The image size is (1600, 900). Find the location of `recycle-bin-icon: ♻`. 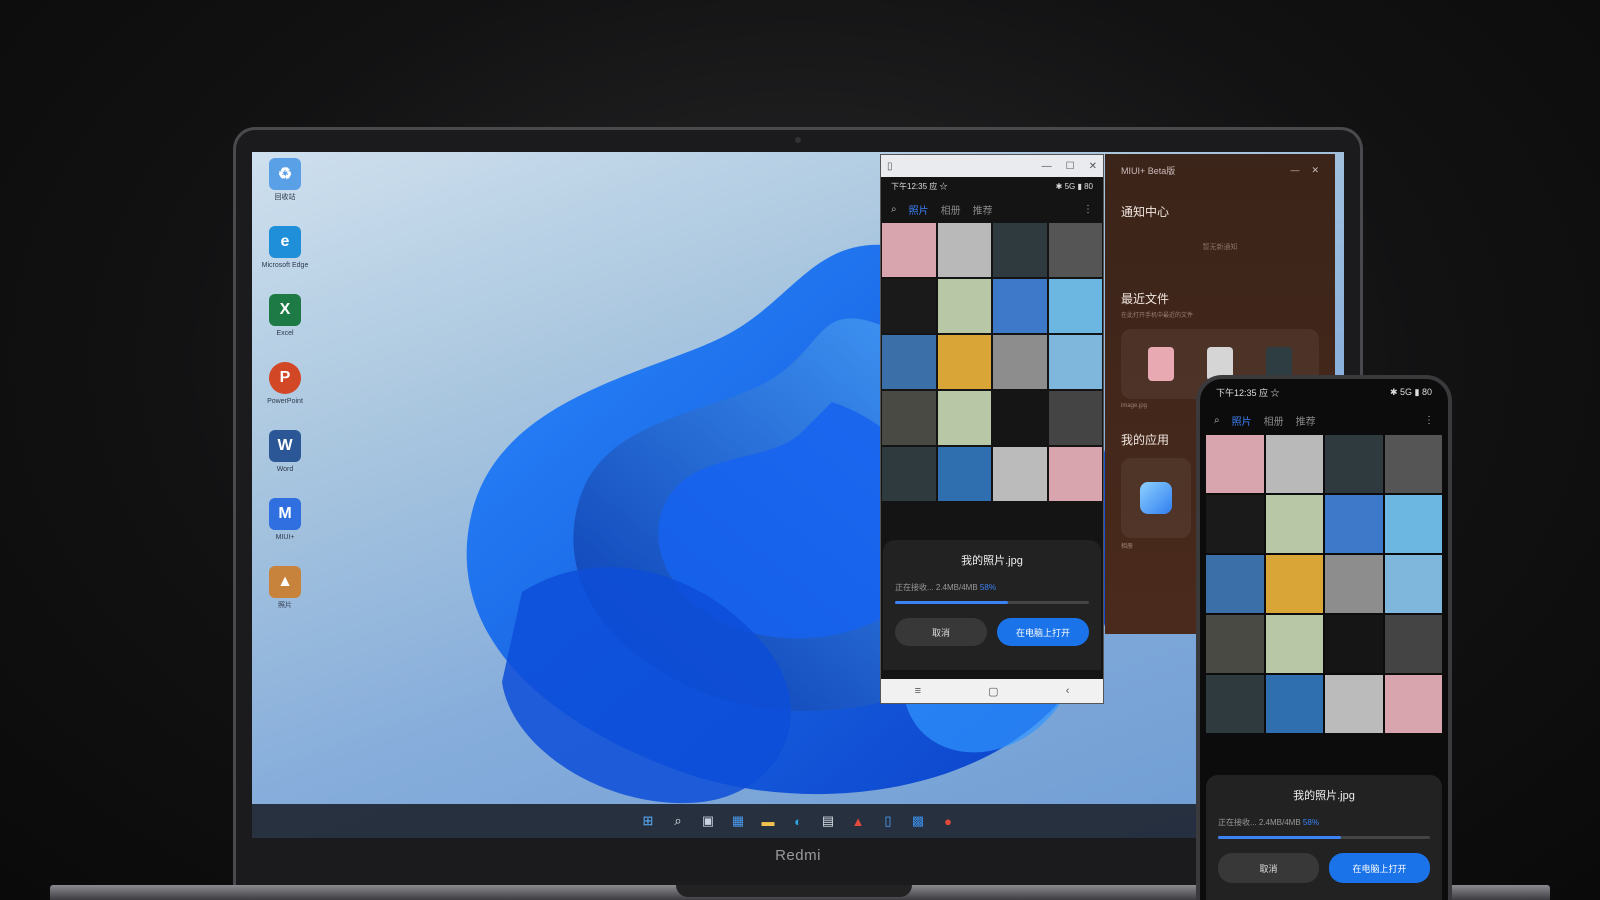

recycle-bin-icon: ♻ is located at coordinates (285, 174).